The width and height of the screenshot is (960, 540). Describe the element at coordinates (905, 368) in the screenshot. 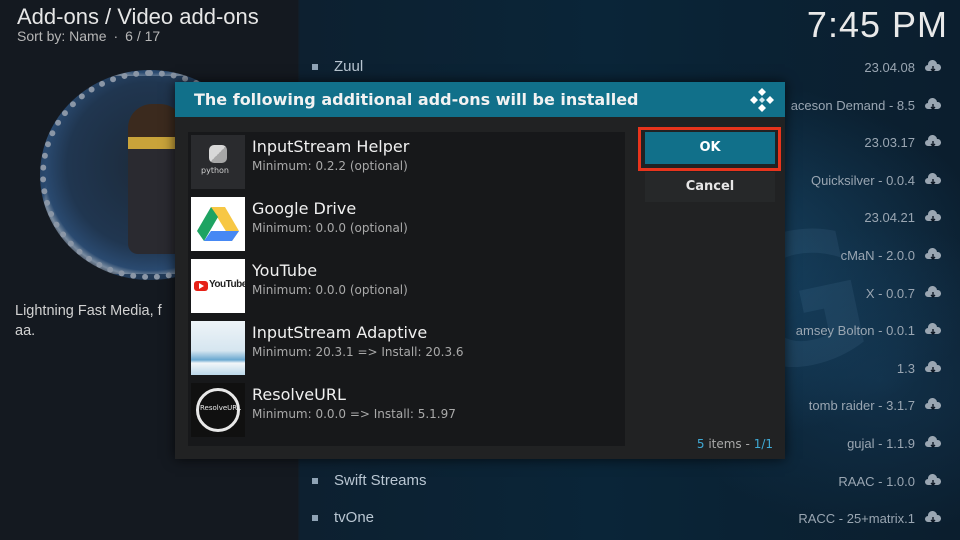

I see `addon-version: 1.3` at that location.